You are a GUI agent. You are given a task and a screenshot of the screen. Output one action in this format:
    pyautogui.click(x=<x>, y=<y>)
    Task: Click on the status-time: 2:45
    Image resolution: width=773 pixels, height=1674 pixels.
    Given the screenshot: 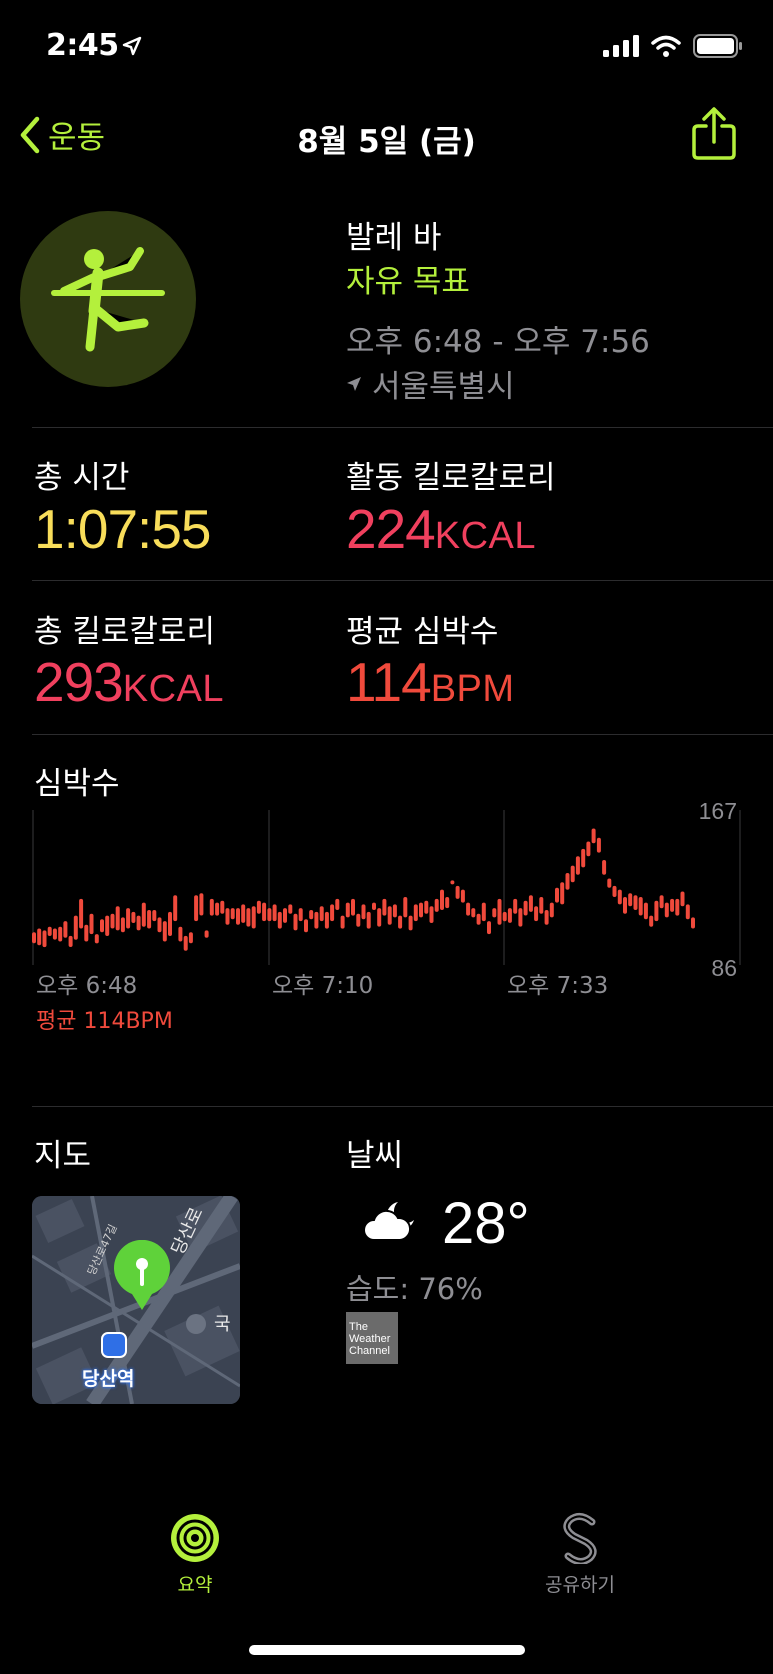 What is the action you would take?
    pyautogui.click(x=82, y=45)
    